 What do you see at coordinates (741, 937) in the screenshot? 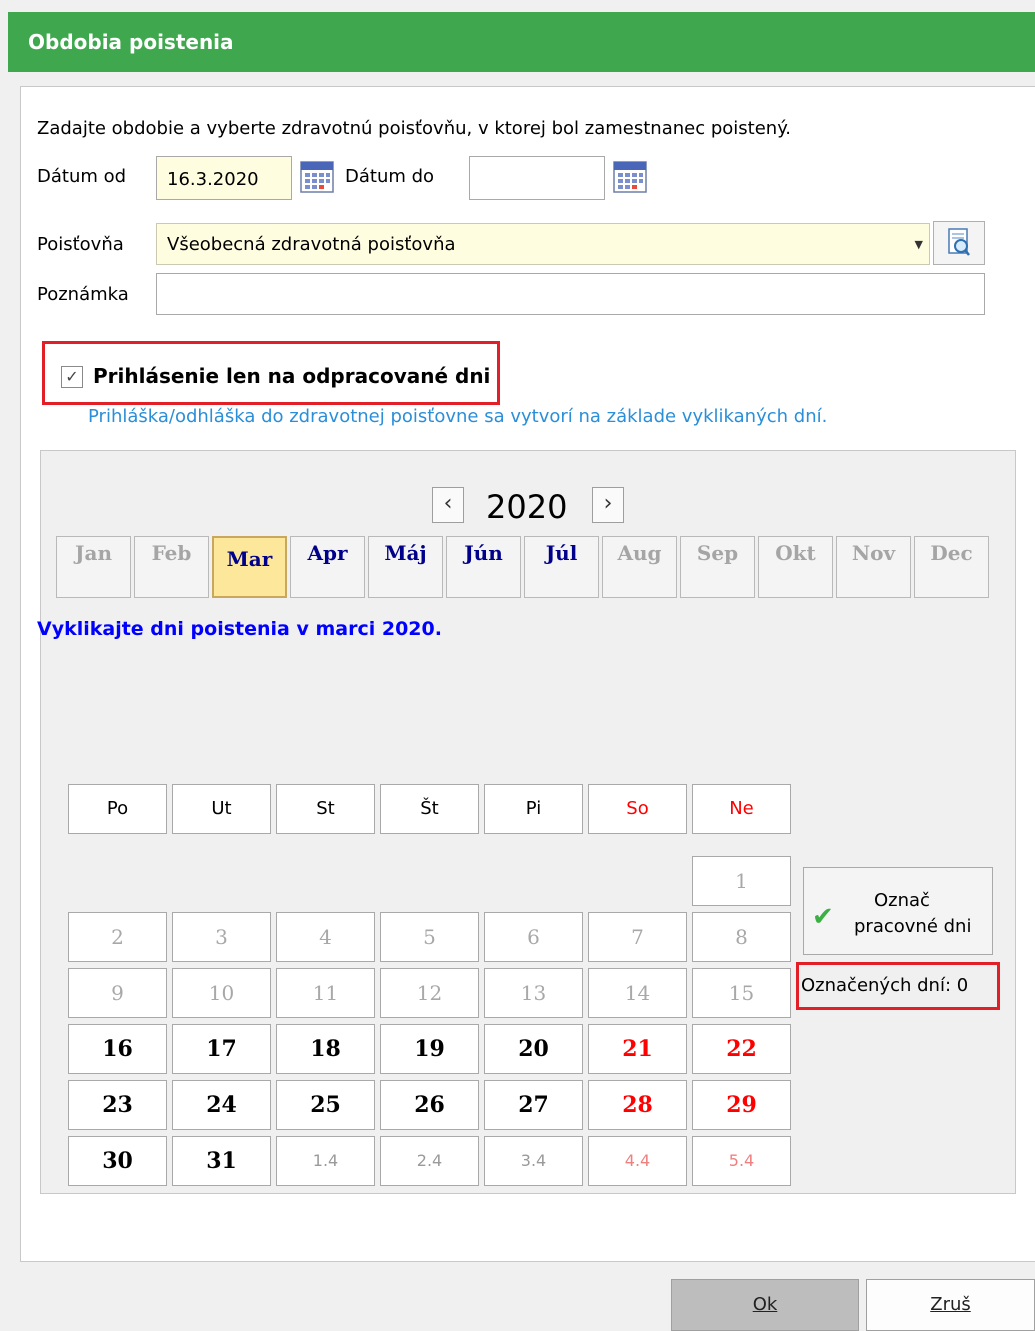
I see `day-cell: 8` at bounding box center [741, 937].